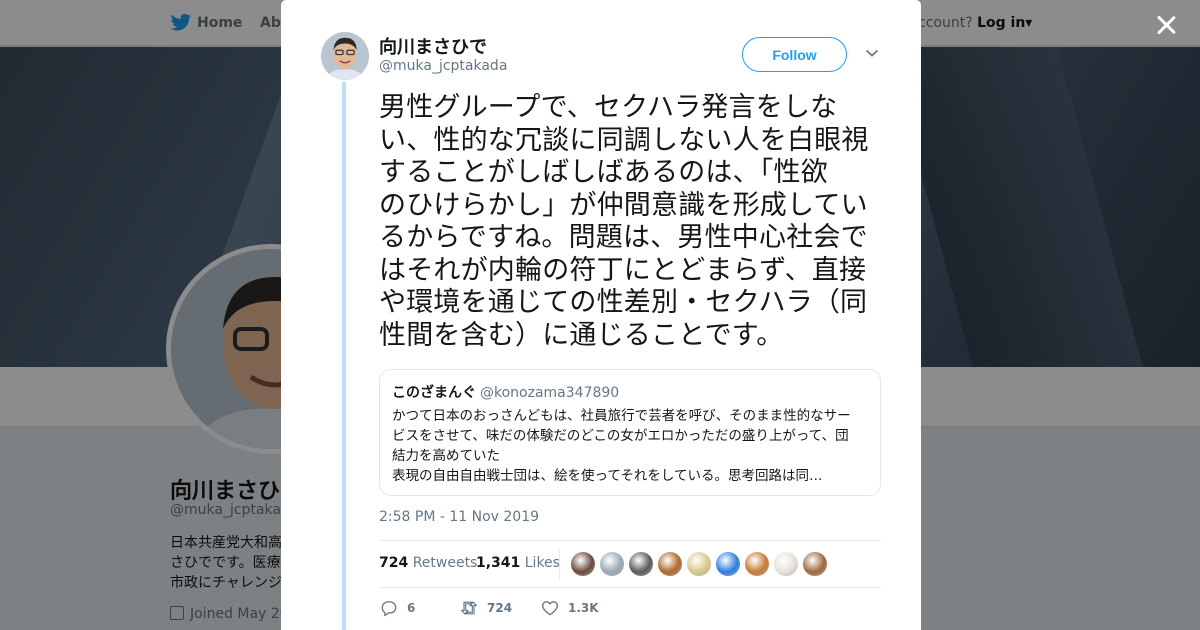 This screenshot has width=1200, height=630. I want to click on reply-icon, so click(389, 609).